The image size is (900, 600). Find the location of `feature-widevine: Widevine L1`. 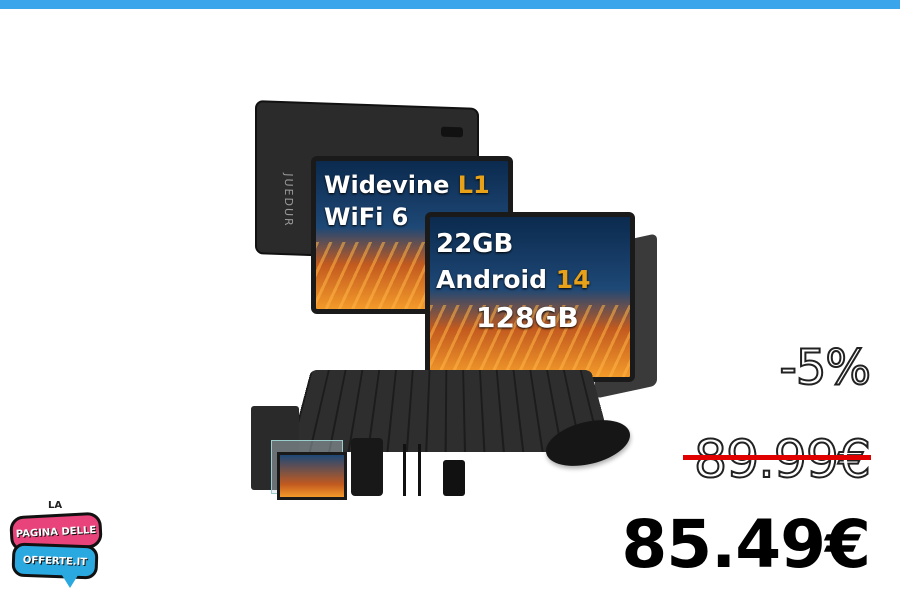

feature-widevine: Widevine L1 is located at coordinates (407, 185).